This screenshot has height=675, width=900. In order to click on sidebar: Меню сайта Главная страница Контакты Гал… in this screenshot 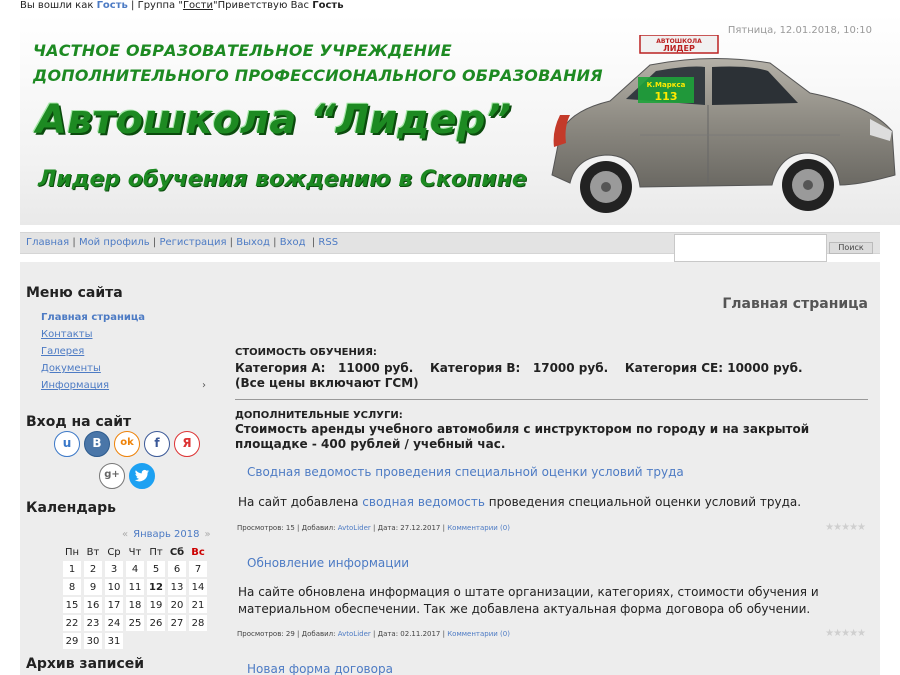, I will do `click(116, 357)`.